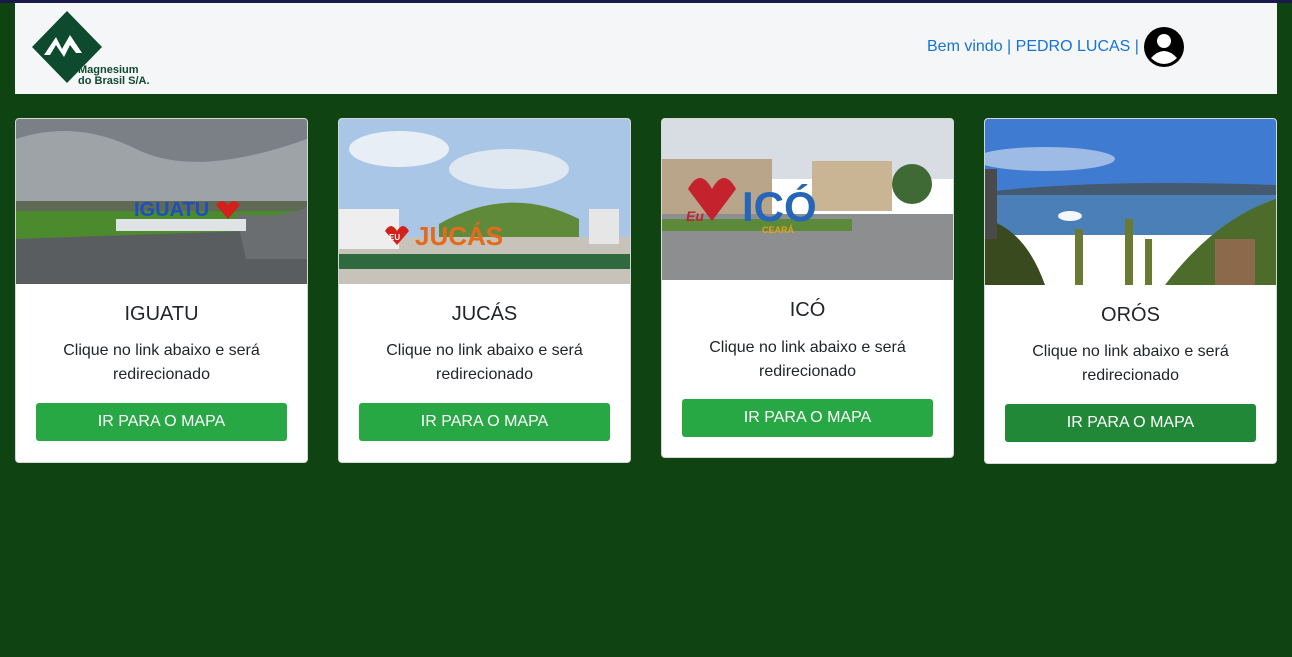  I want to click on ico-photo: Eu ICÓ CEARÁ, so click(807, 199).